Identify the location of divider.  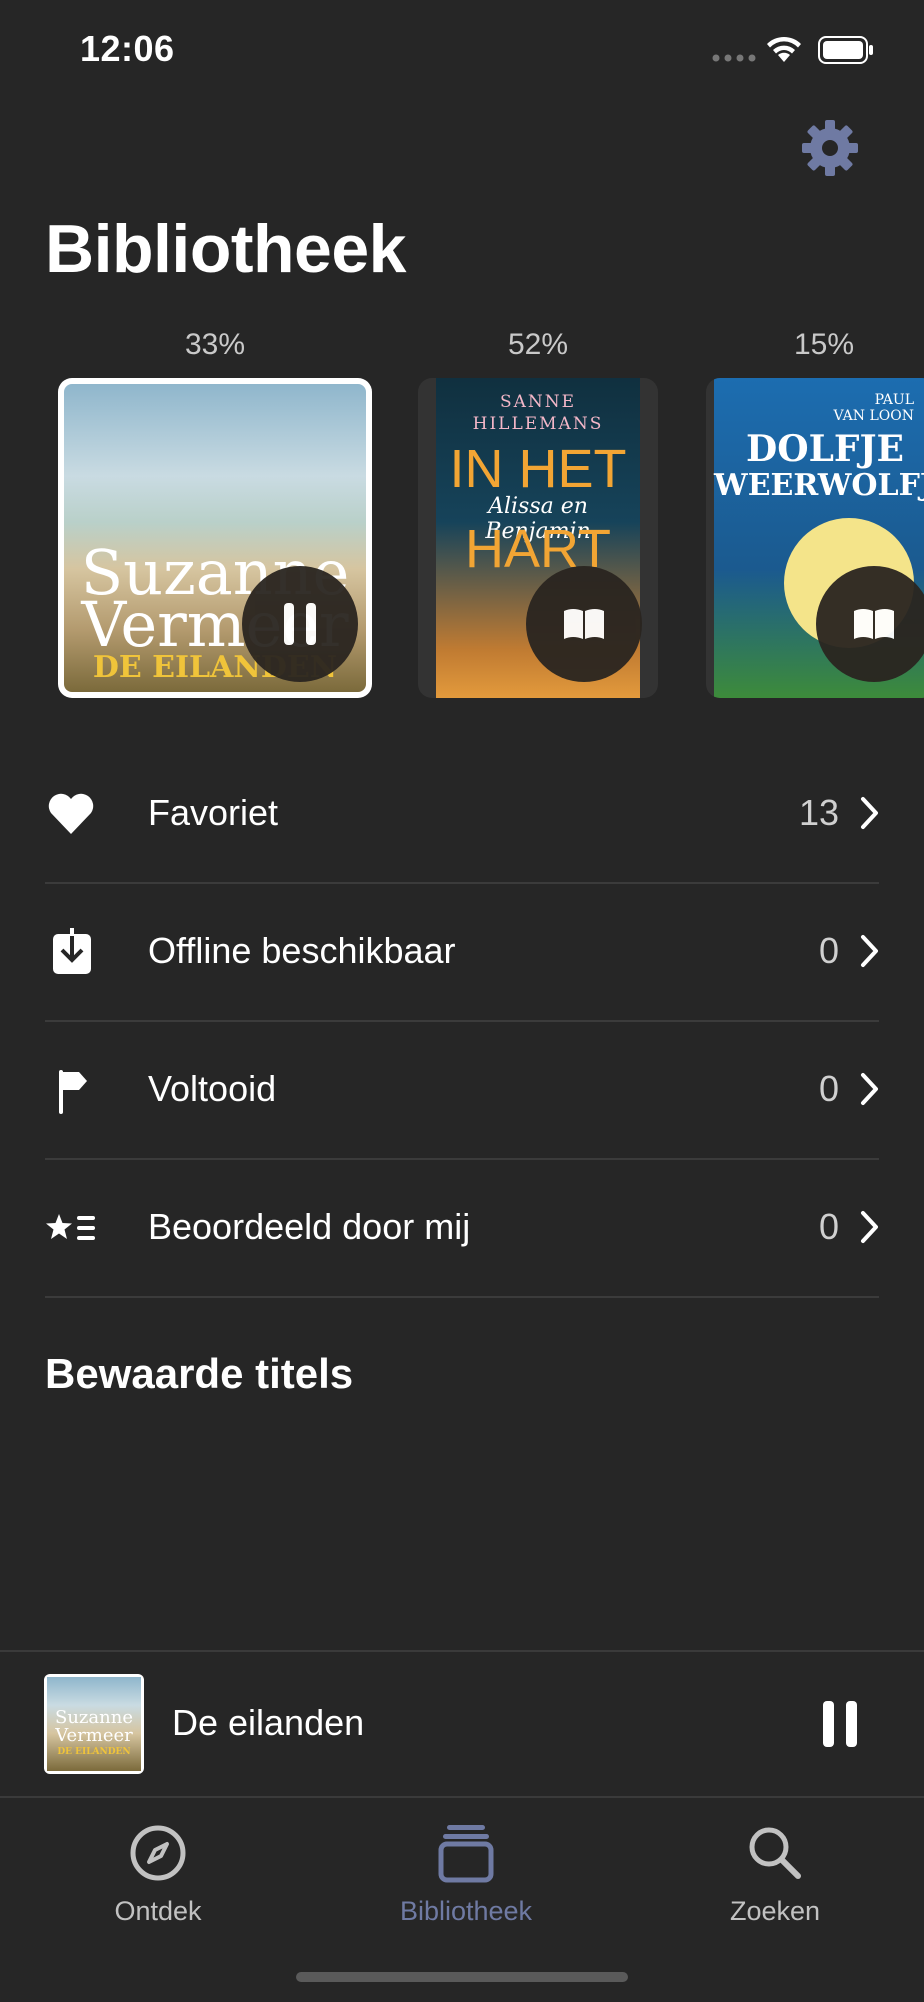
(462, 1297).